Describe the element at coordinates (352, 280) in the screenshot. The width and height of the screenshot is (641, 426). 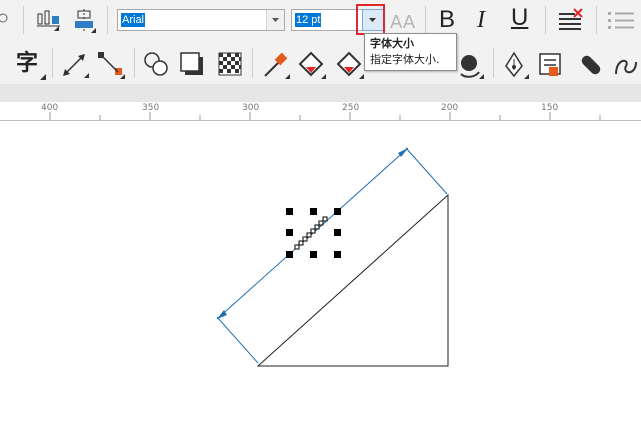
I see `triangle-shape` at that location.